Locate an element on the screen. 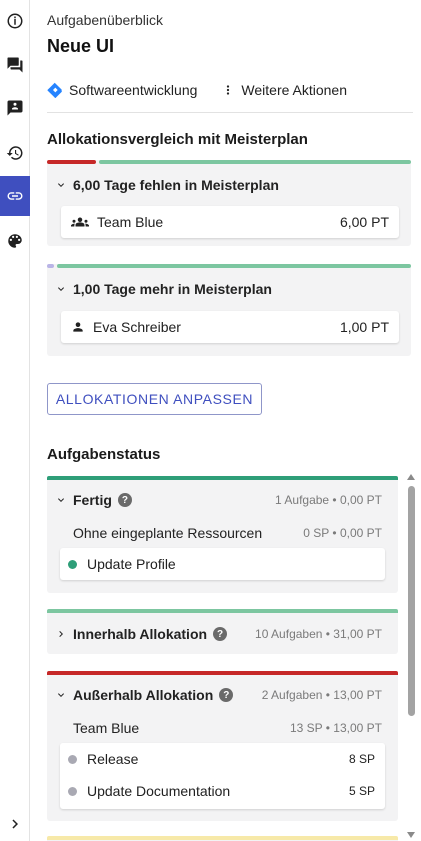  status-subgroup: Team Blue 13 SP • 13,00 PT is located at coordinates (227, 728).